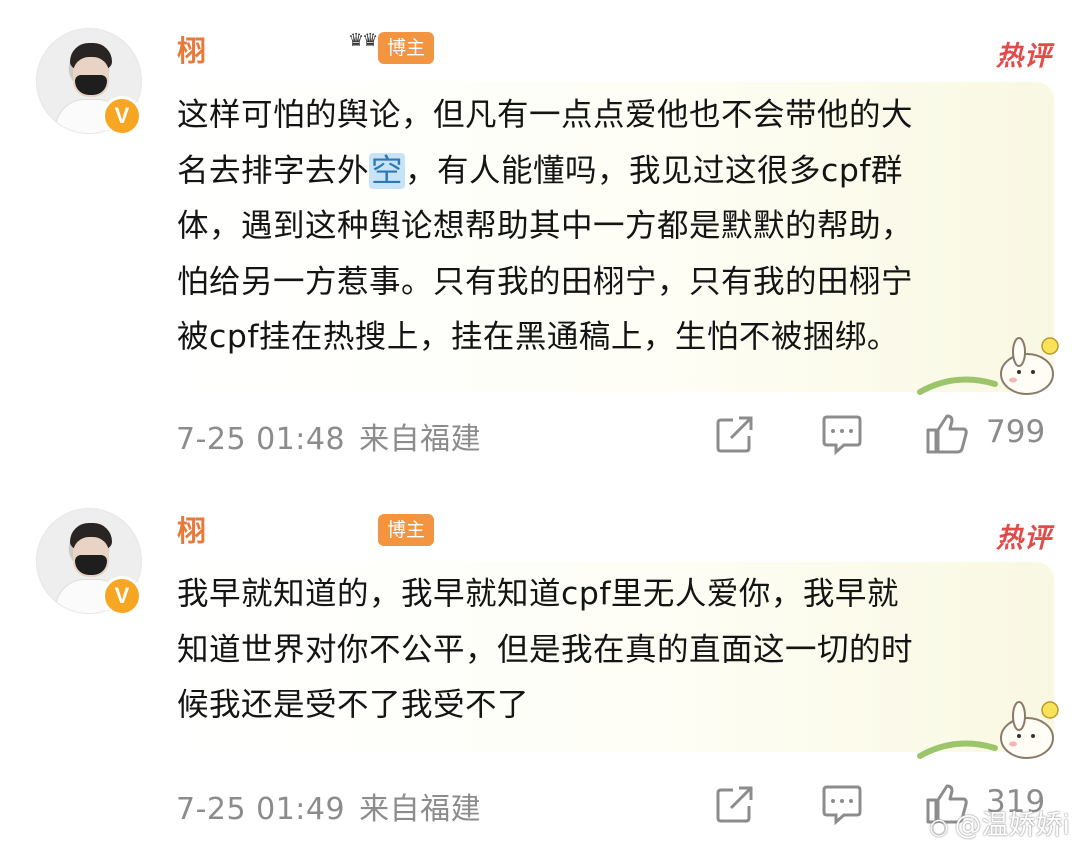  What do you see at coordinates (387, 170) in the screenshot?
I see `emoji-kong: 空` at bounding box center [387, 170].